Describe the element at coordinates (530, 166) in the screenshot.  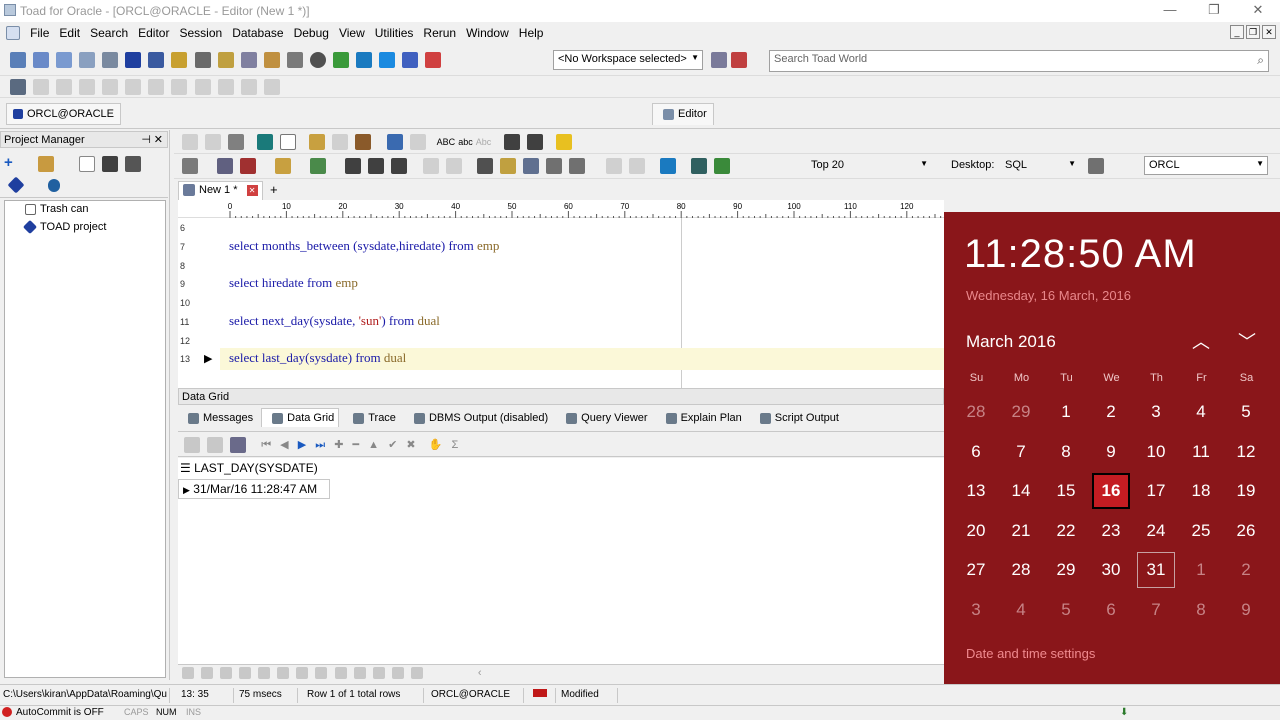
I see `grid-icon` at that location.